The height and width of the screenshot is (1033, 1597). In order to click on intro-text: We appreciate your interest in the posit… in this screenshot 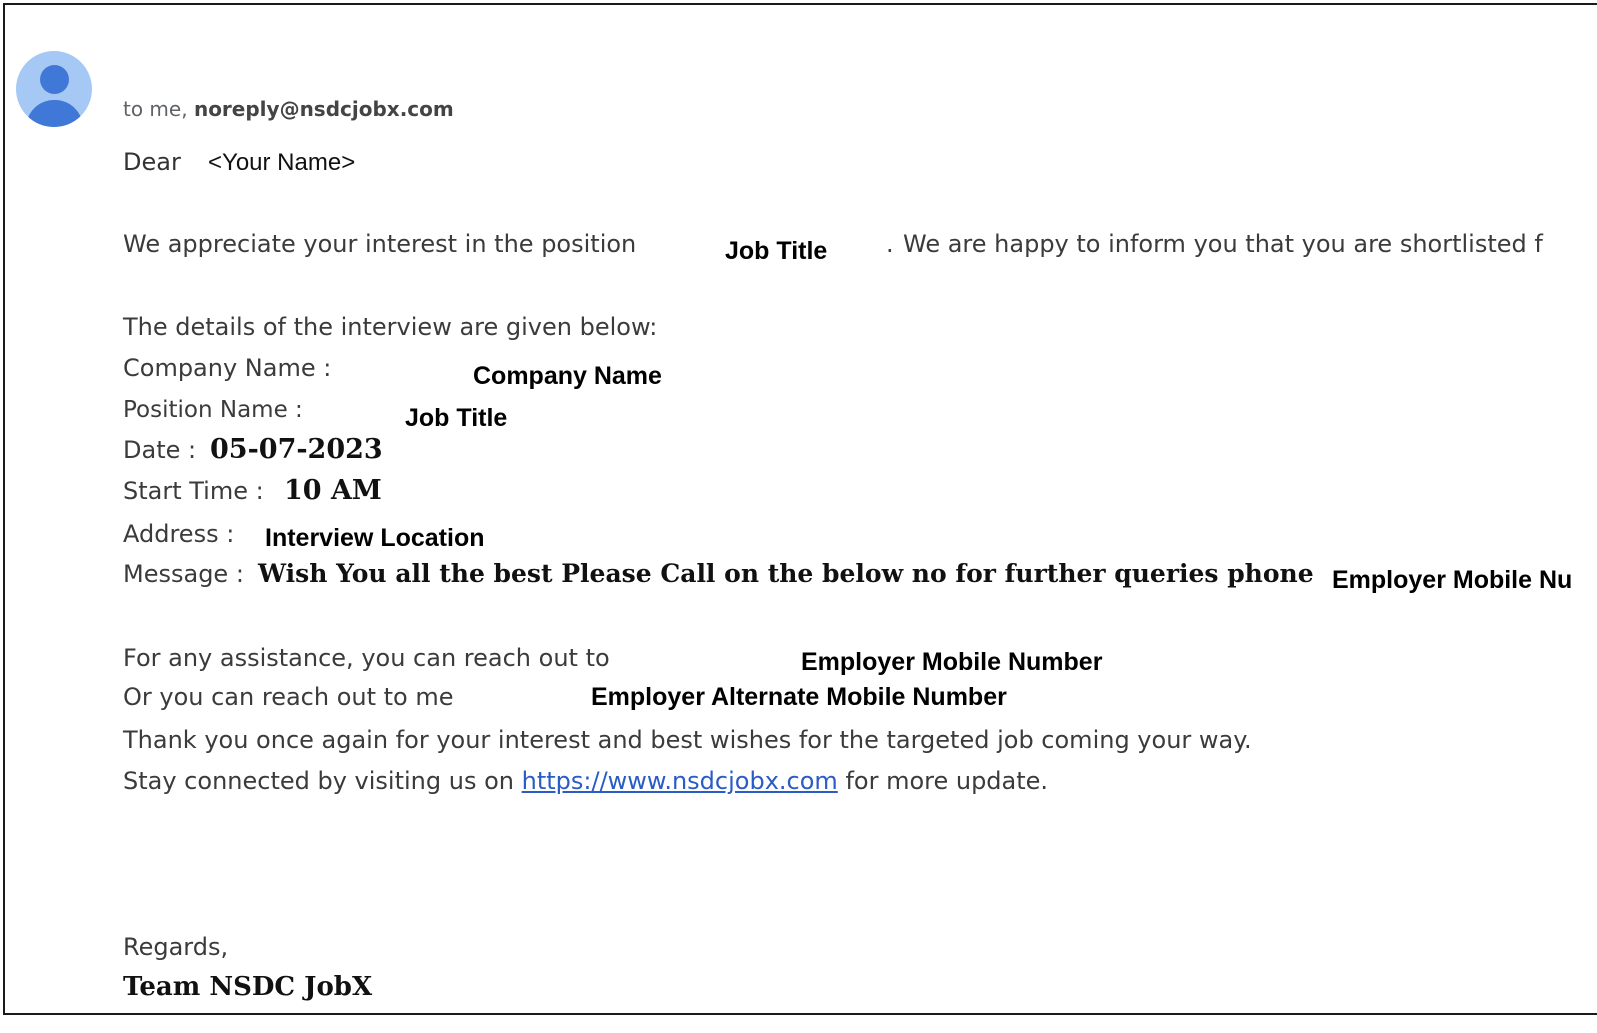, I will do `click(380, 244)`.